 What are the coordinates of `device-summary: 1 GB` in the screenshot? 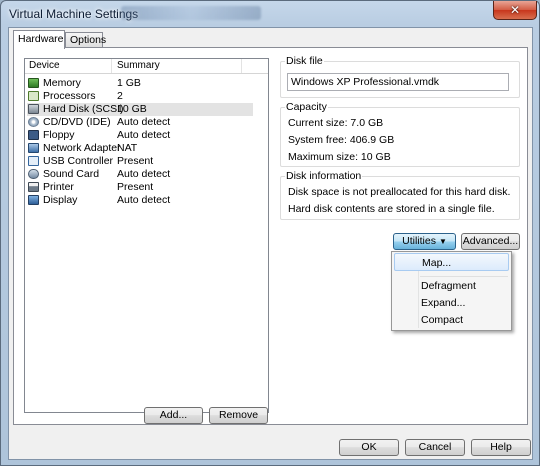 It's located at (129, 83).